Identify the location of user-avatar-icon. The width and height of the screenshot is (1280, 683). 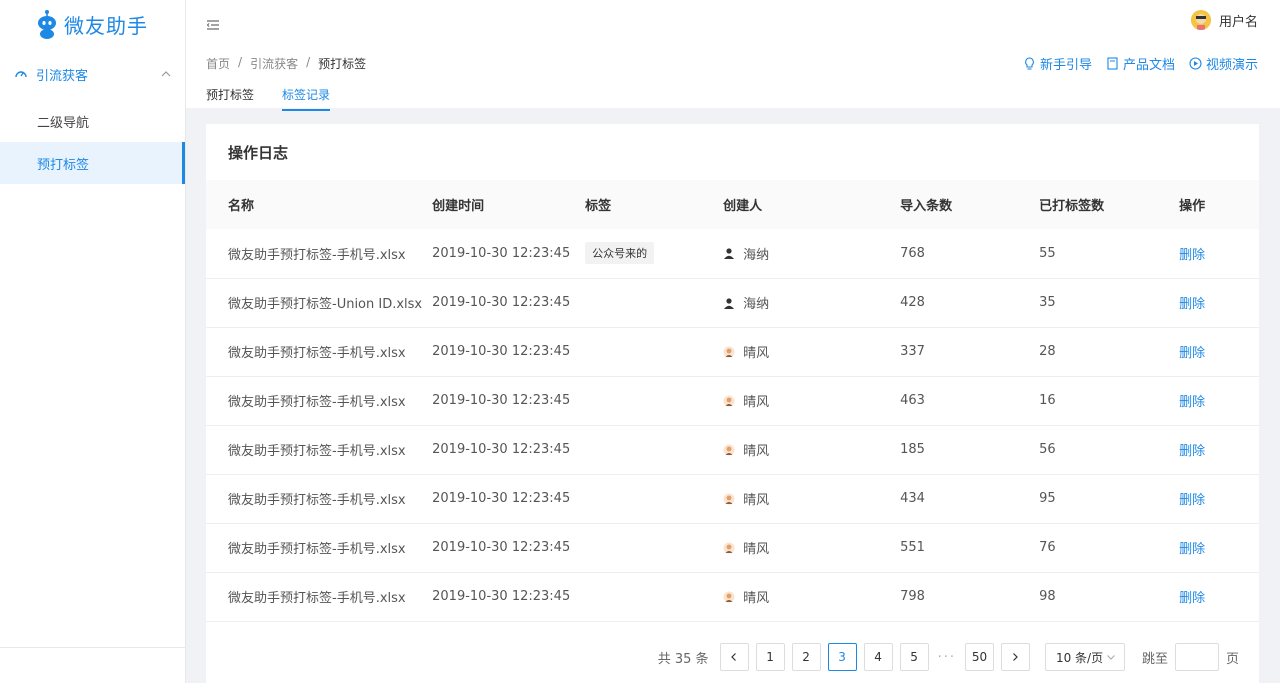
(1200, 20).